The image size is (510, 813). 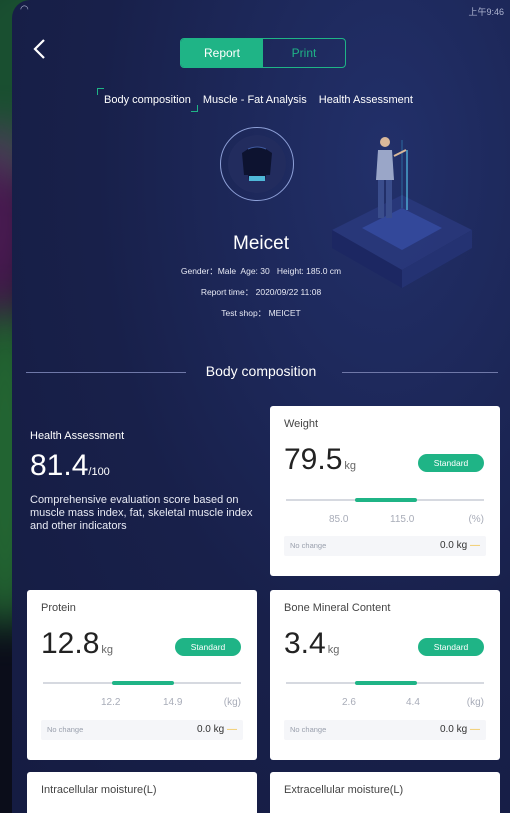 What do you see at coordinates (261, 313) in the screenshot?
I see `test-shop: Test shop： MEICET` at bounding box center [261, 313].